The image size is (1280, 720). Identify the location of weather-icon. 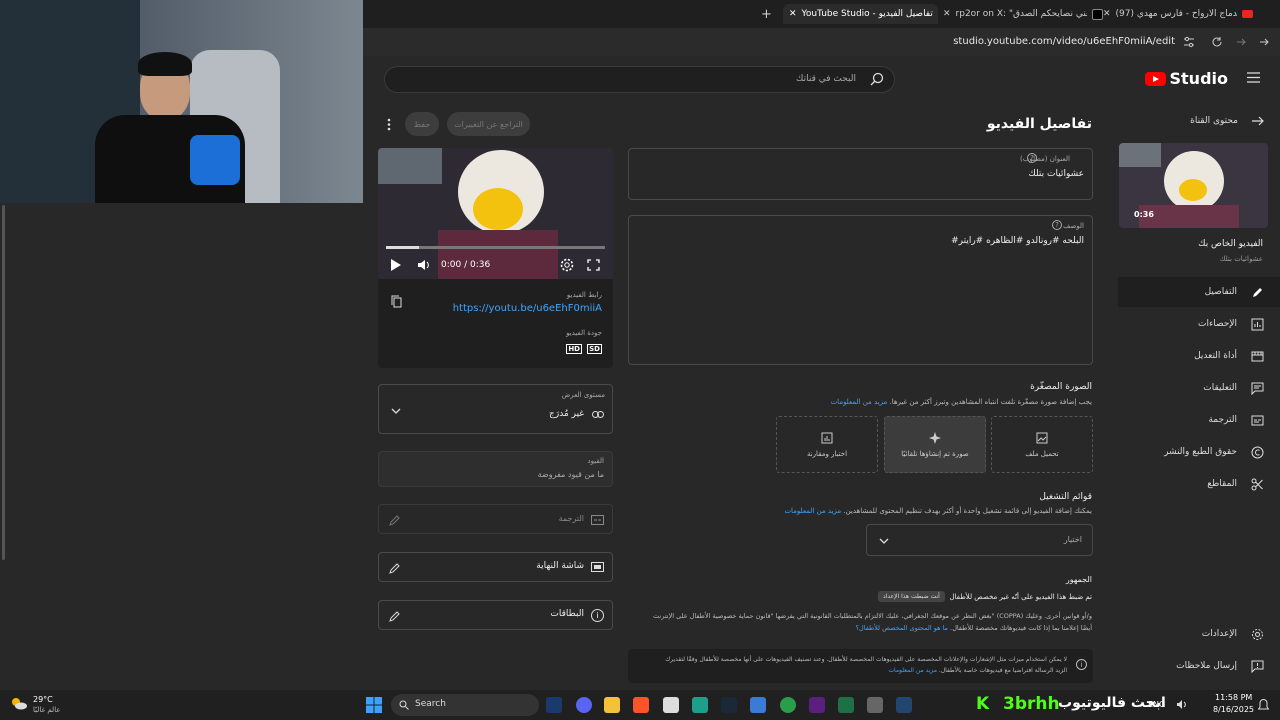
(19, 703).